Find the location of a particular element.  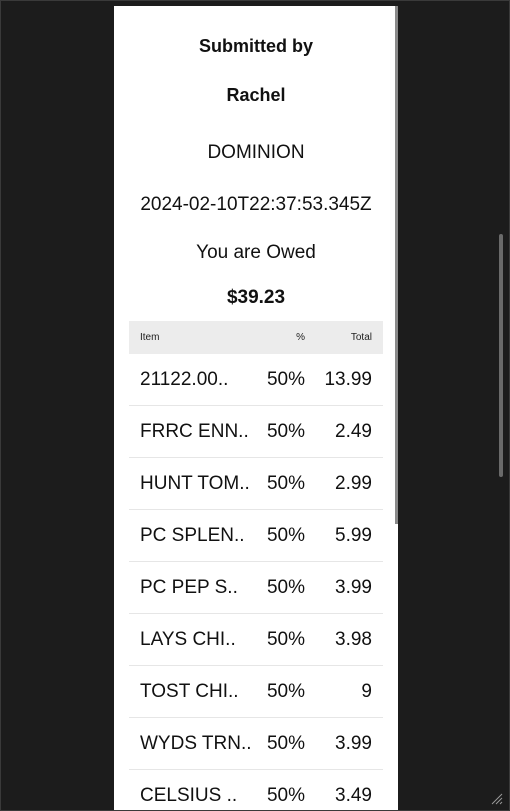

item-name: TOST CHI.. is located at coordinates (189, 691).